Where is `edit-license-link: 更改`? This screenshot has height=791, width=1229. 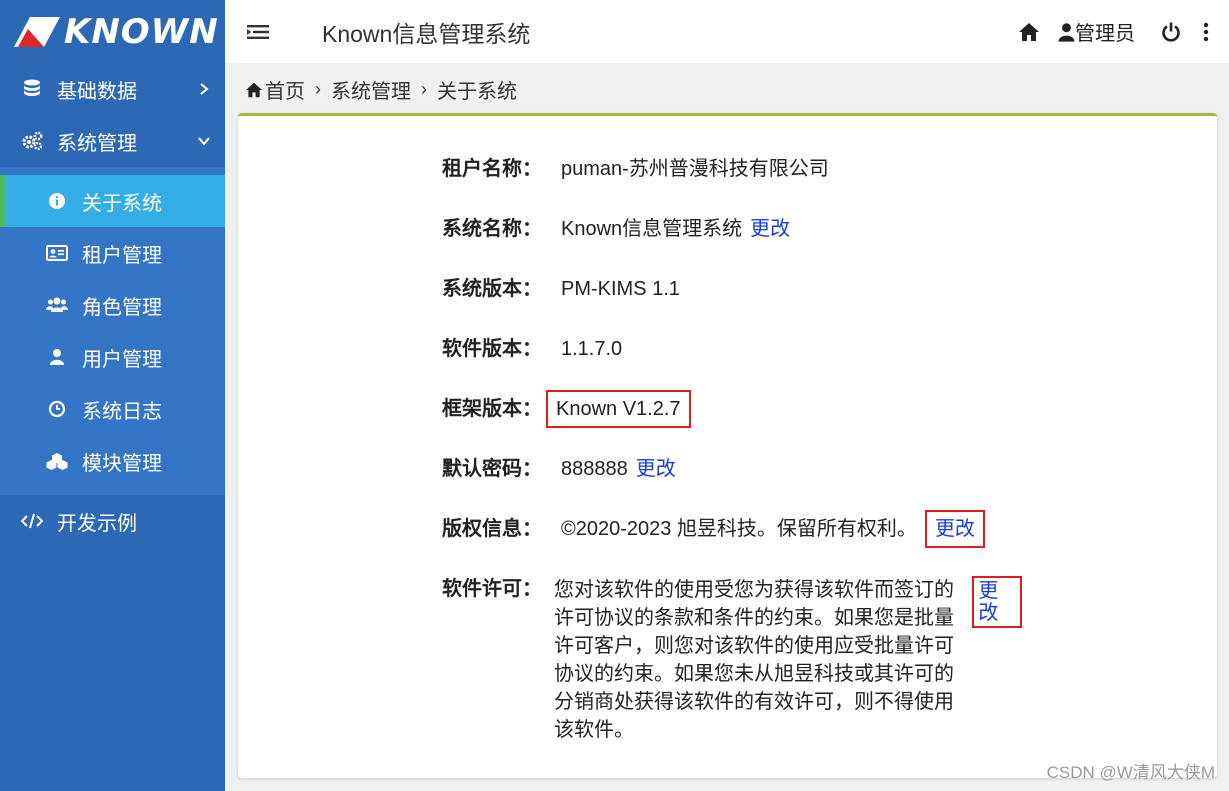
edit-license-link: 更改 is located at coordinates (997, 602).